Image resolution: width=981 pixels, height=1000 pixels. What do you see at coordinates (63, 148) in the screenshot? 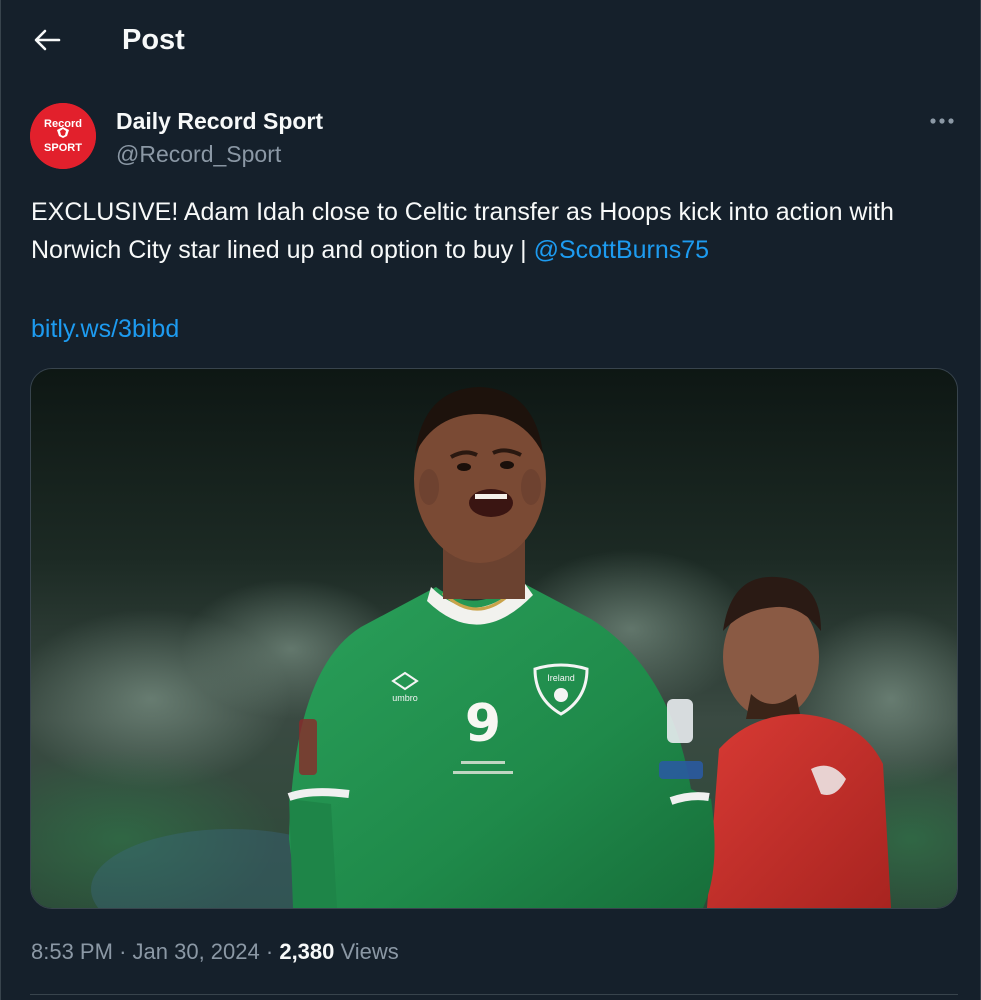
I see `svg-text: SPORT` at bounding box center [63, 148].